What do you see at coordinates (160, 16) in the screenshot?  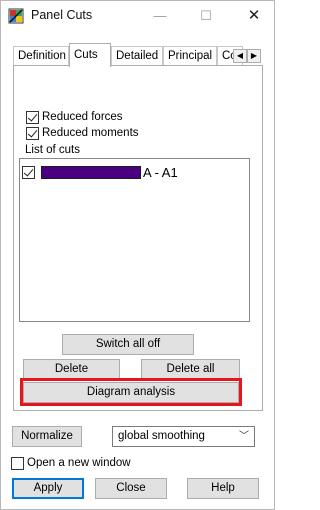 I see `minimize-button: —` at bounding box center [160, 16].